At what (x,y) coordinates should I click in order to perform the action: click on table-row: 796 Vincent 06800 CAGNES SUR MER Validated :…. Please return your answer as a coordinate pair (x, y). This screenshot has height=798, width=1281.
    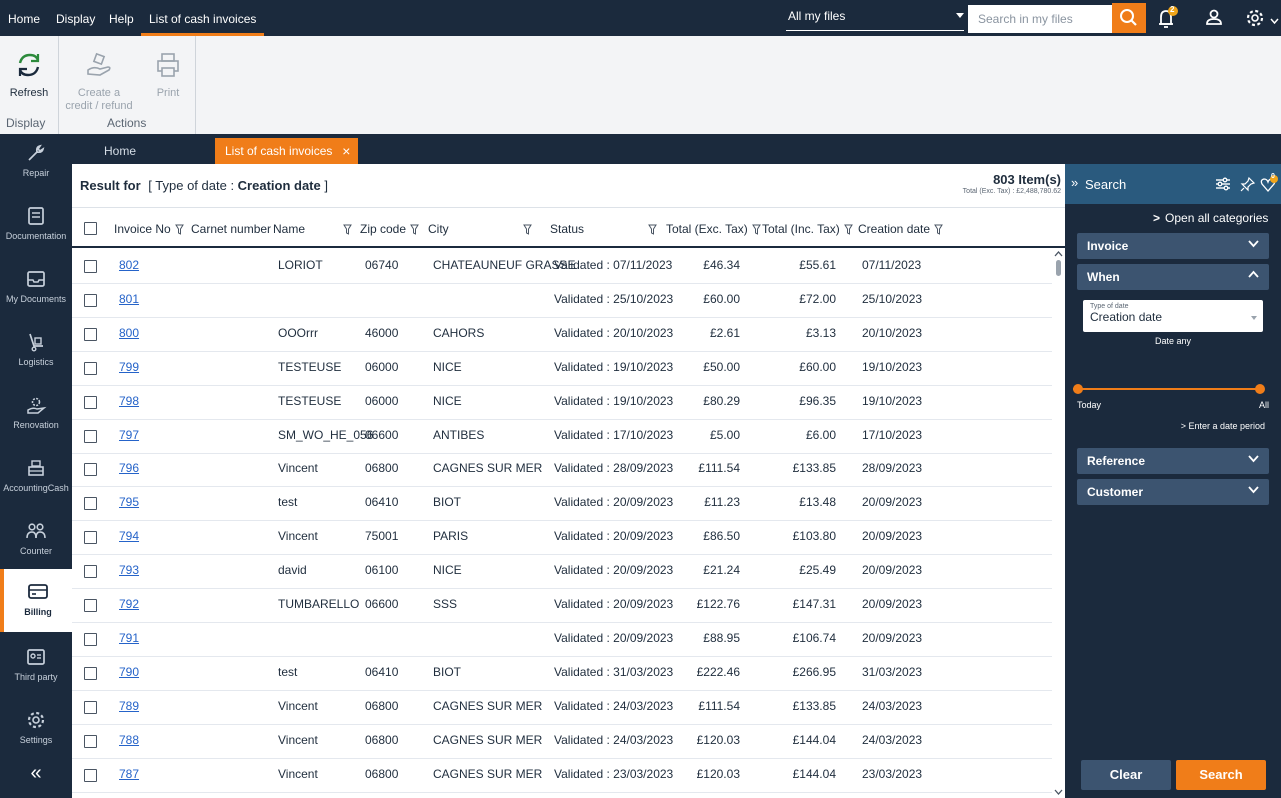
    Looking at the image, I should click on (562, 470).